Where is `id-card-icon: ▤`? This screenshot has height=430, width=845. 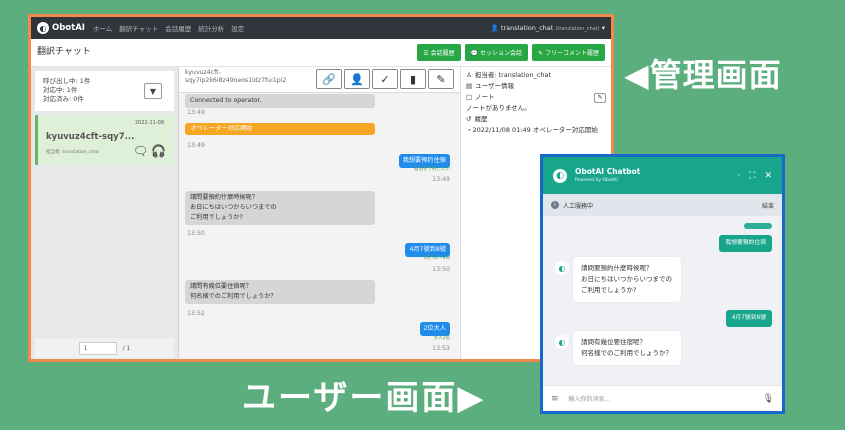 id-card-icon: ▤ is located at coordinates (469, 86).